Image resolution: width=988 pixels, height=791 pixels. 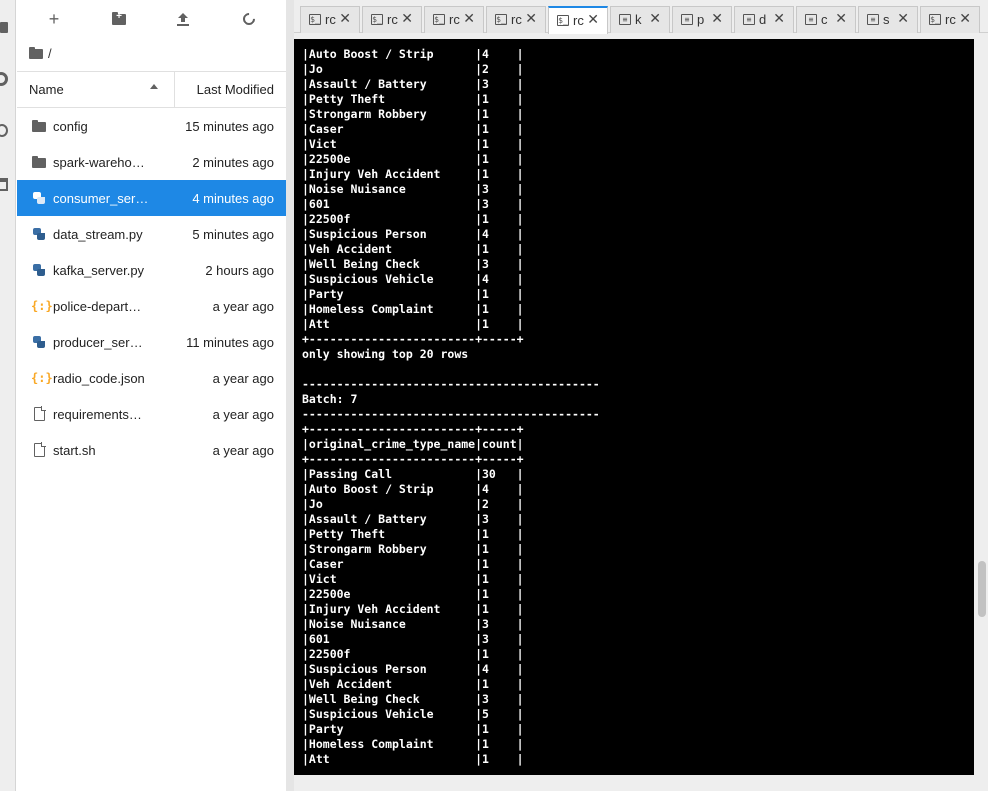 I want to click on last-modified-column-header: Last Modified, so click(x=235, y=89).